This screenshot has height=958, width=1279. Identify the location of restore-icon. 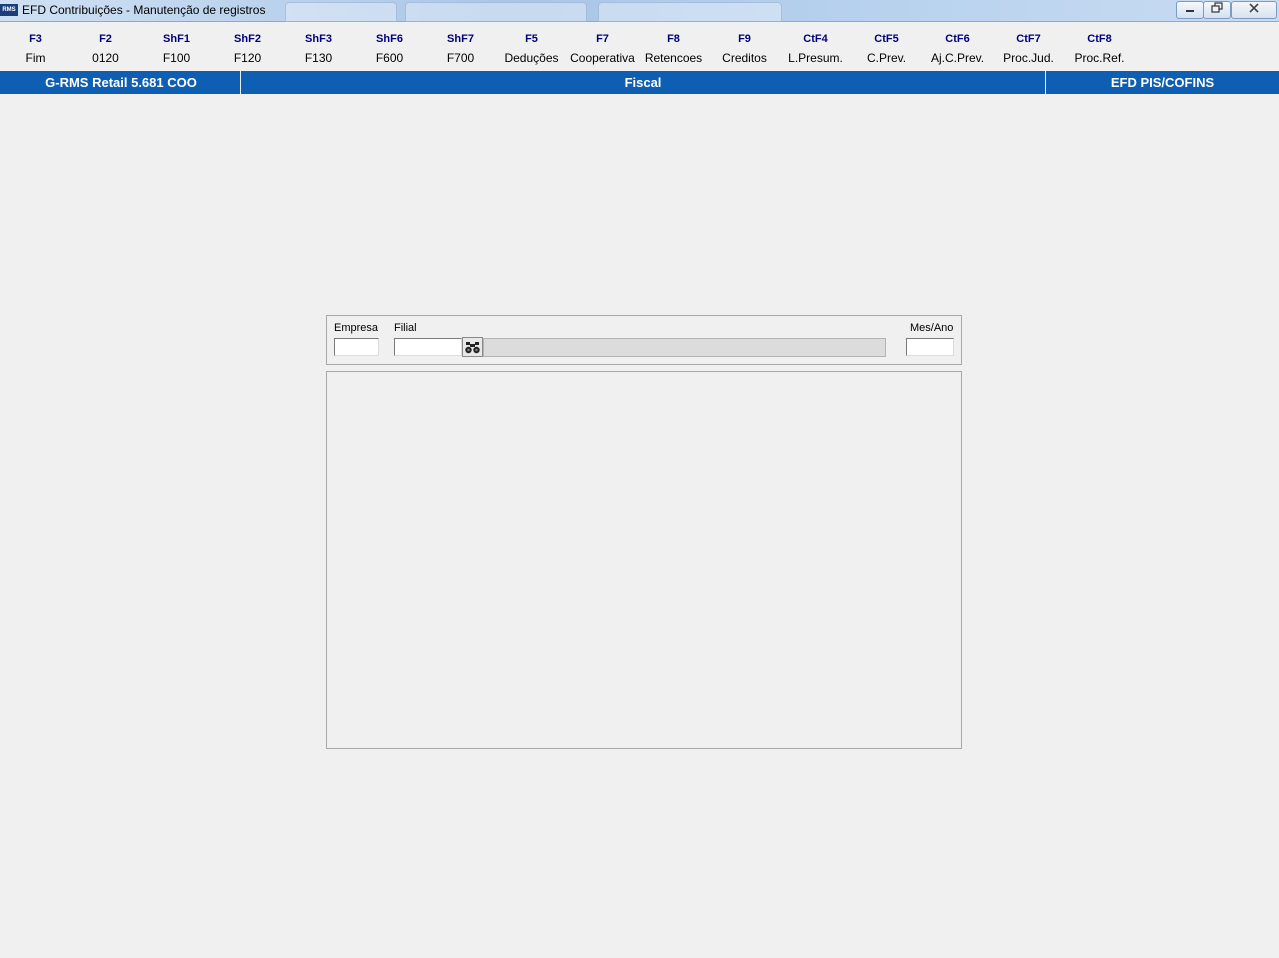
(1217, 7).